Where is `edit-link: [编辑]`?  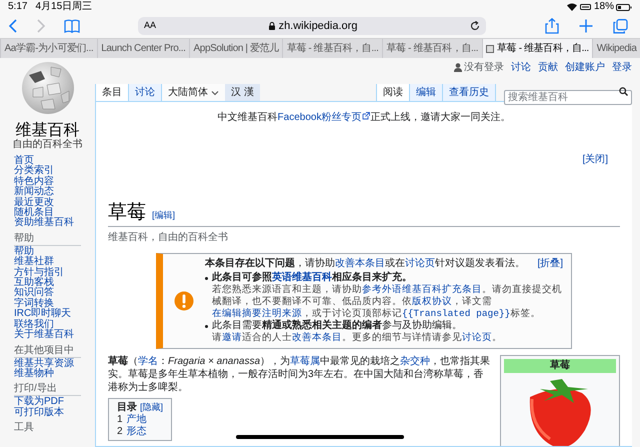 edit-link: [编辑] is located at coordinates (164, 215).